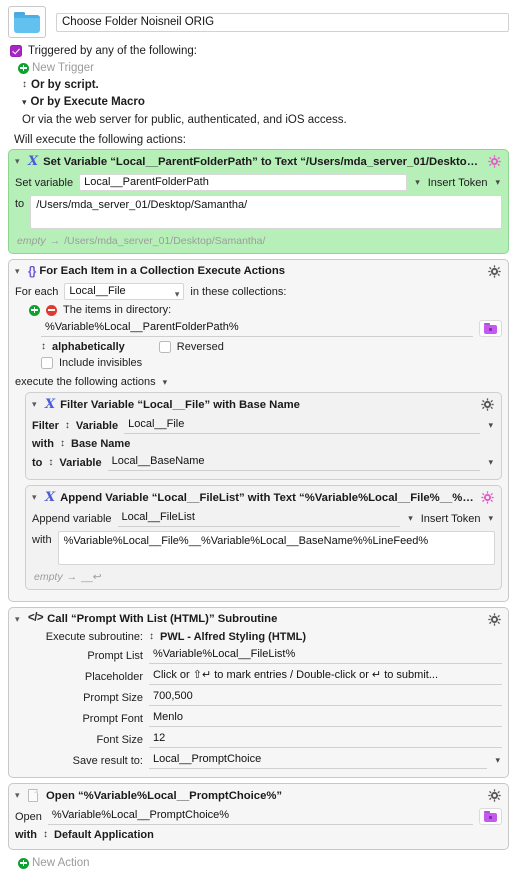  Describe the element at coordinates (80, 463) in the screenshot. I see `filter-to-kind-value: Variable` at that location.